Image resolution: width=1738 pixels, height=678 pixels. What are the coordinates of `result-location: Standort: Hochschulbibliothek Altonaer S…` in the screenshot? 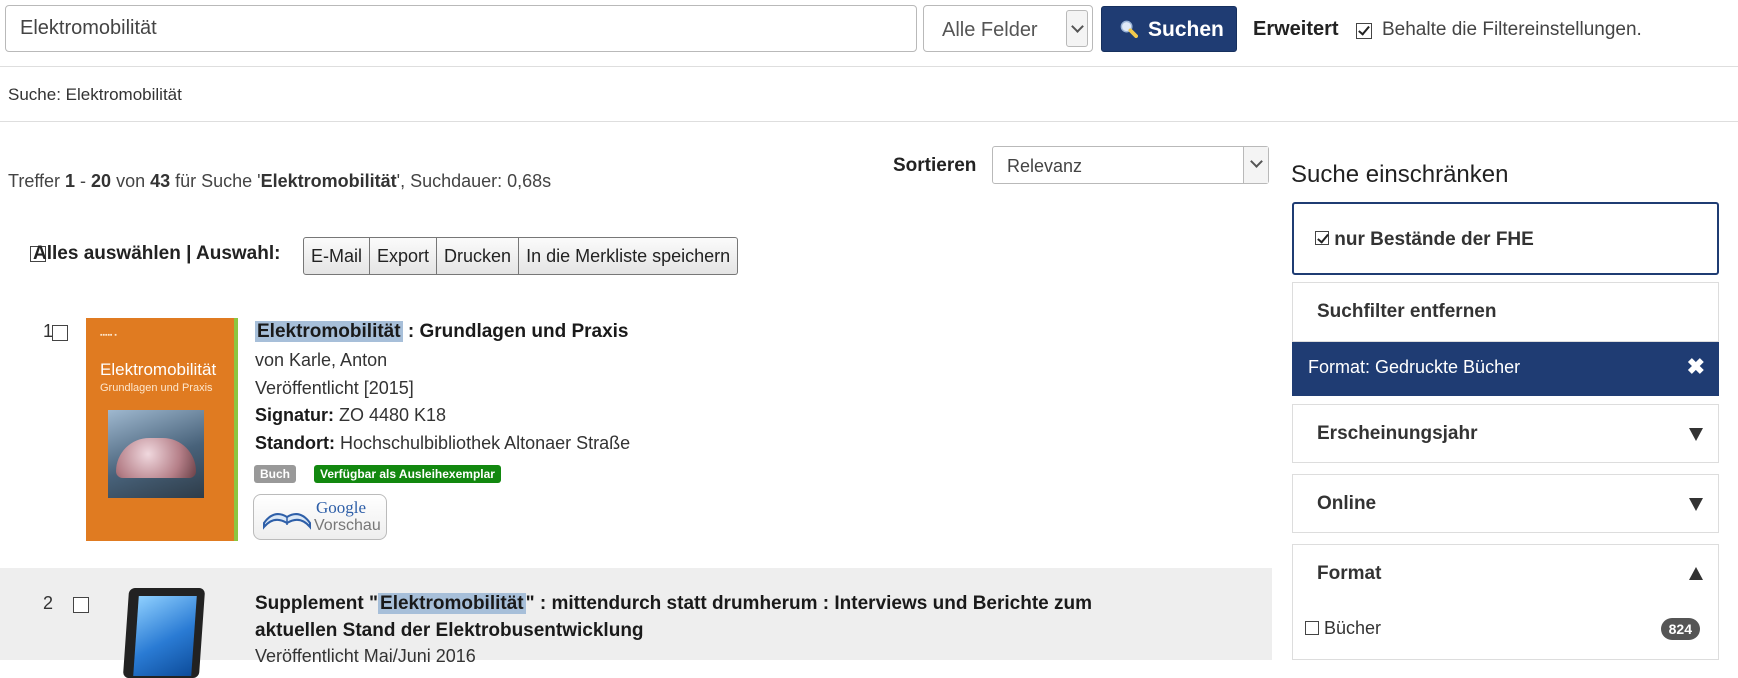 It's located at (443, 443).